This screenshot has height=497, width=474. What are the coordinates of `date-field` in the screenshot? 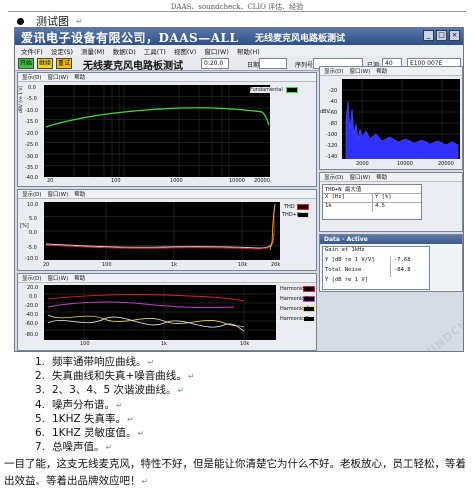 It's located at (273, 63).